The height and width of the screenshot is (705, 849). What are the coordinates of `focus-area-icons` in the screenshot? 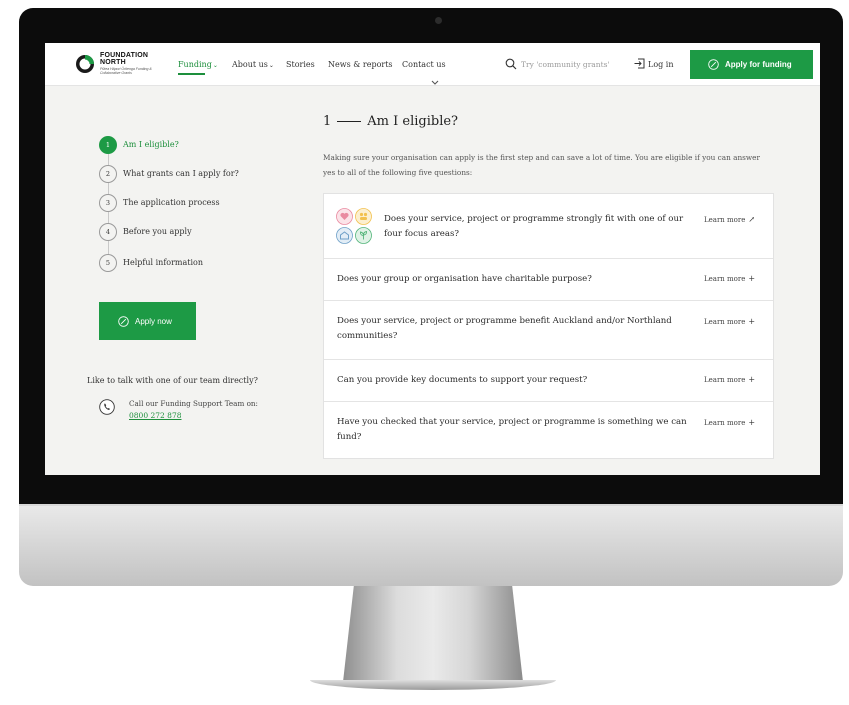 It's located at (356, 228).